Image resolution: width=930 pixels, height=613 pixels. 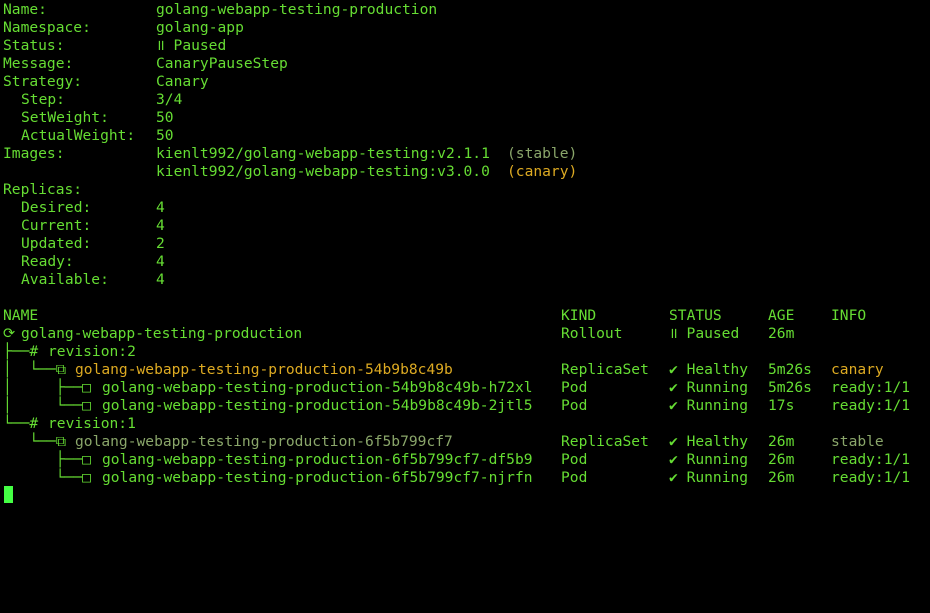 What do you see at coordinates (704, 333) in the screenshot?
I see `row-status: ॥ Paused` at bounding box center [704, 333].